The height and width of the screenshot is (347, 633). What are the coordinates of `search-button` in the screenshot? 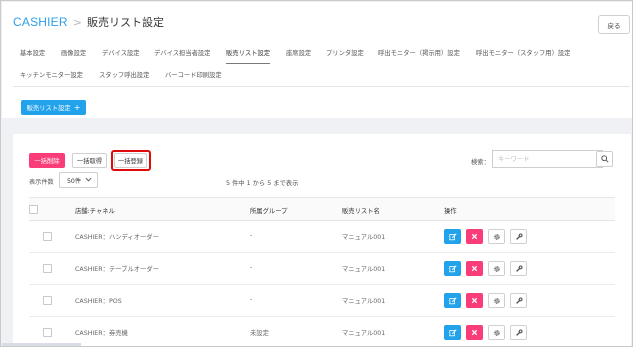 It's located at (604, 159).